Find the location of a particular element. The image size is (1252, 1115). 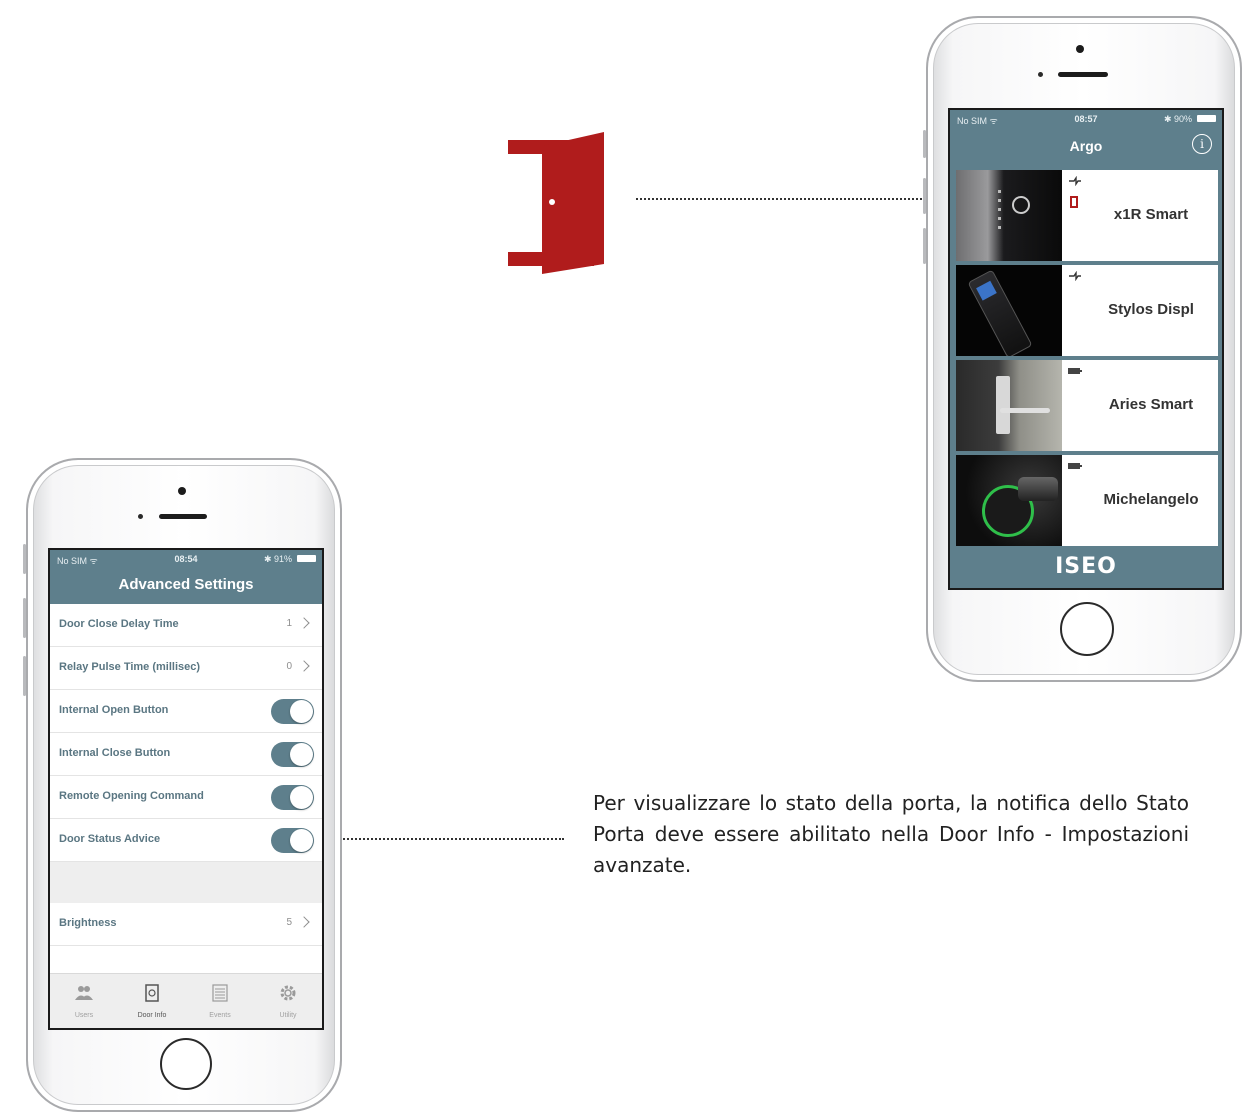

setting-label: Door Status Advice is located at coordinates (110, 839).